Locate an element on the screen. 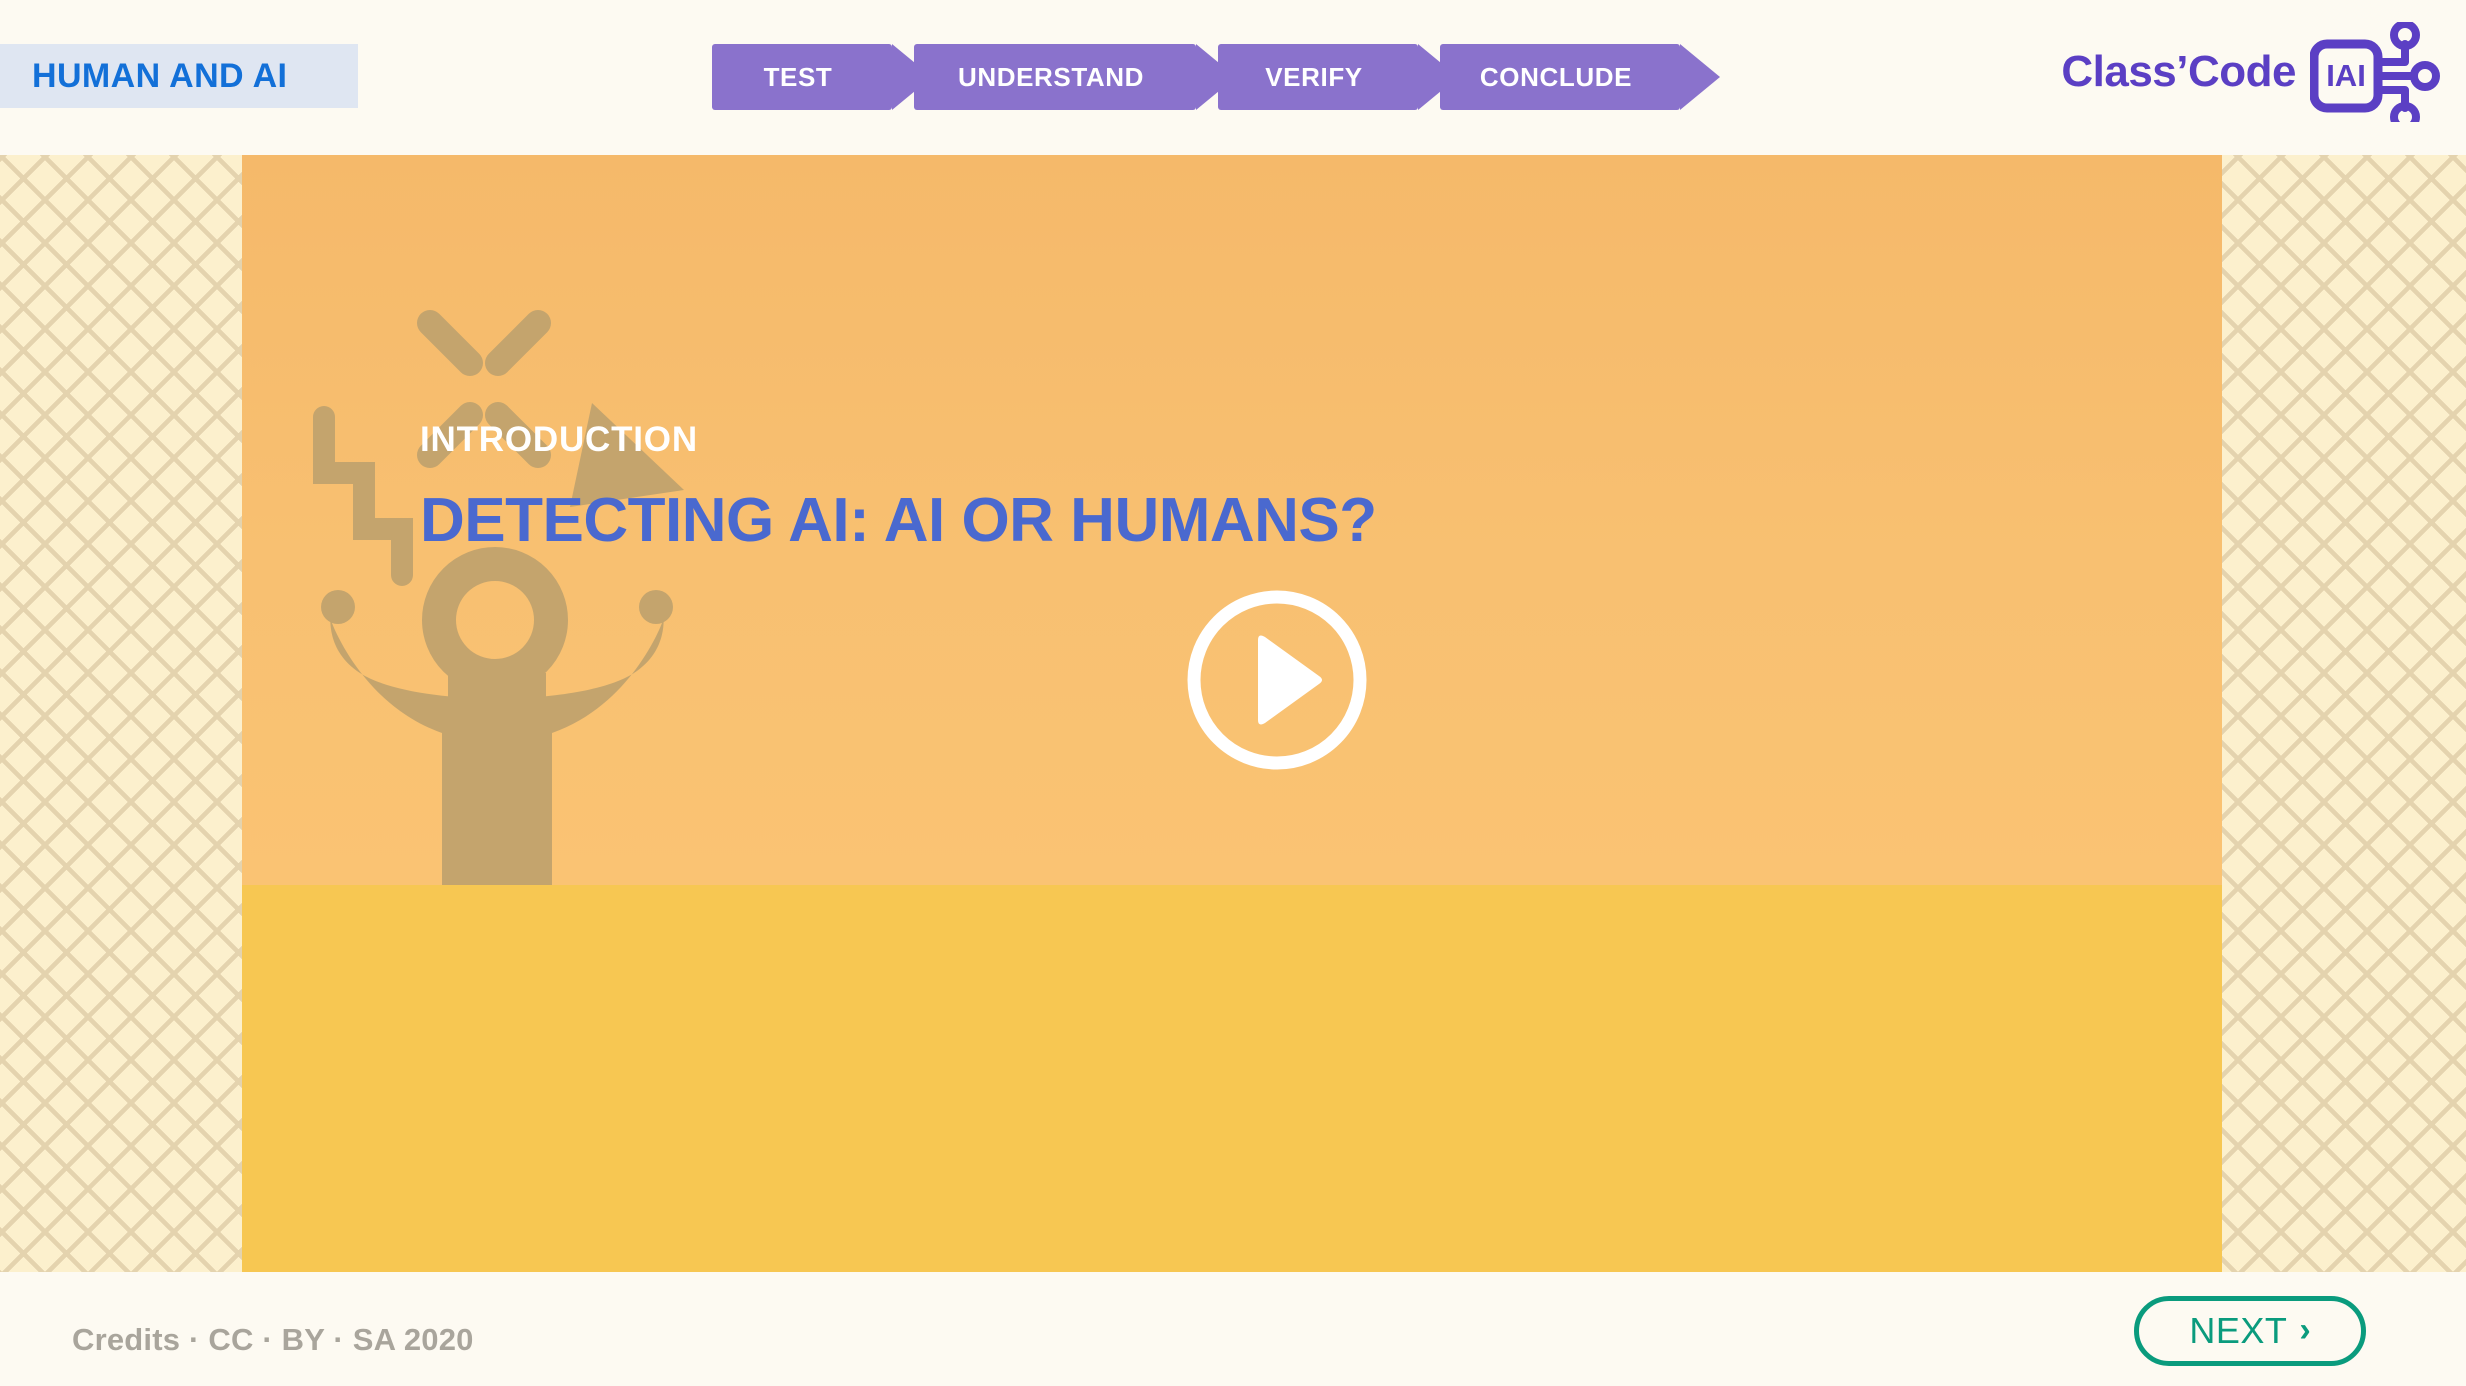 The image size is (2466, 1386). breadcrumb-step-test: TEST is located at coordinates (802, 77).